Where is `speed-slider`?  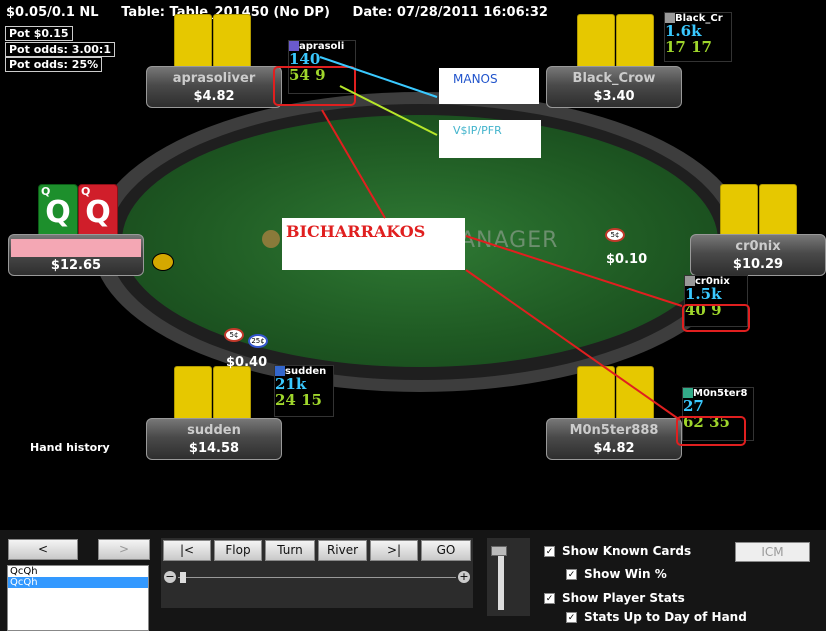
speed-slider is located at coordinates (508, 577).